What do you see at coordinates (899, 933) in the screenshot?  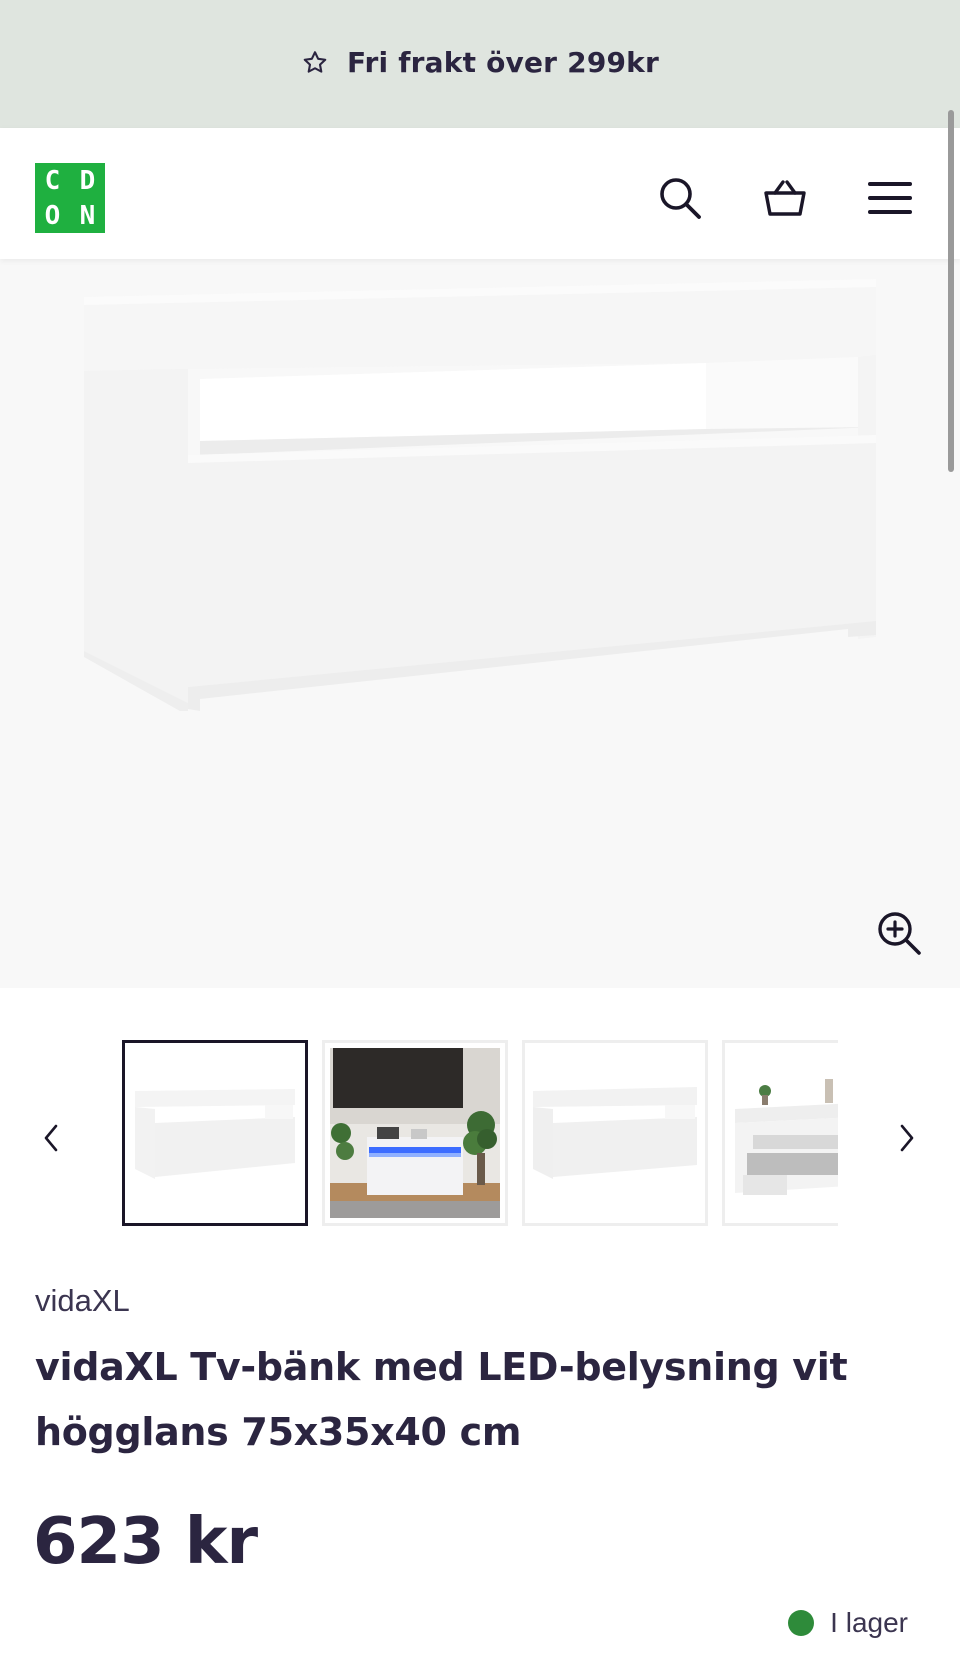 I see `zoom-in-icon` at bounding box center [899, 933].